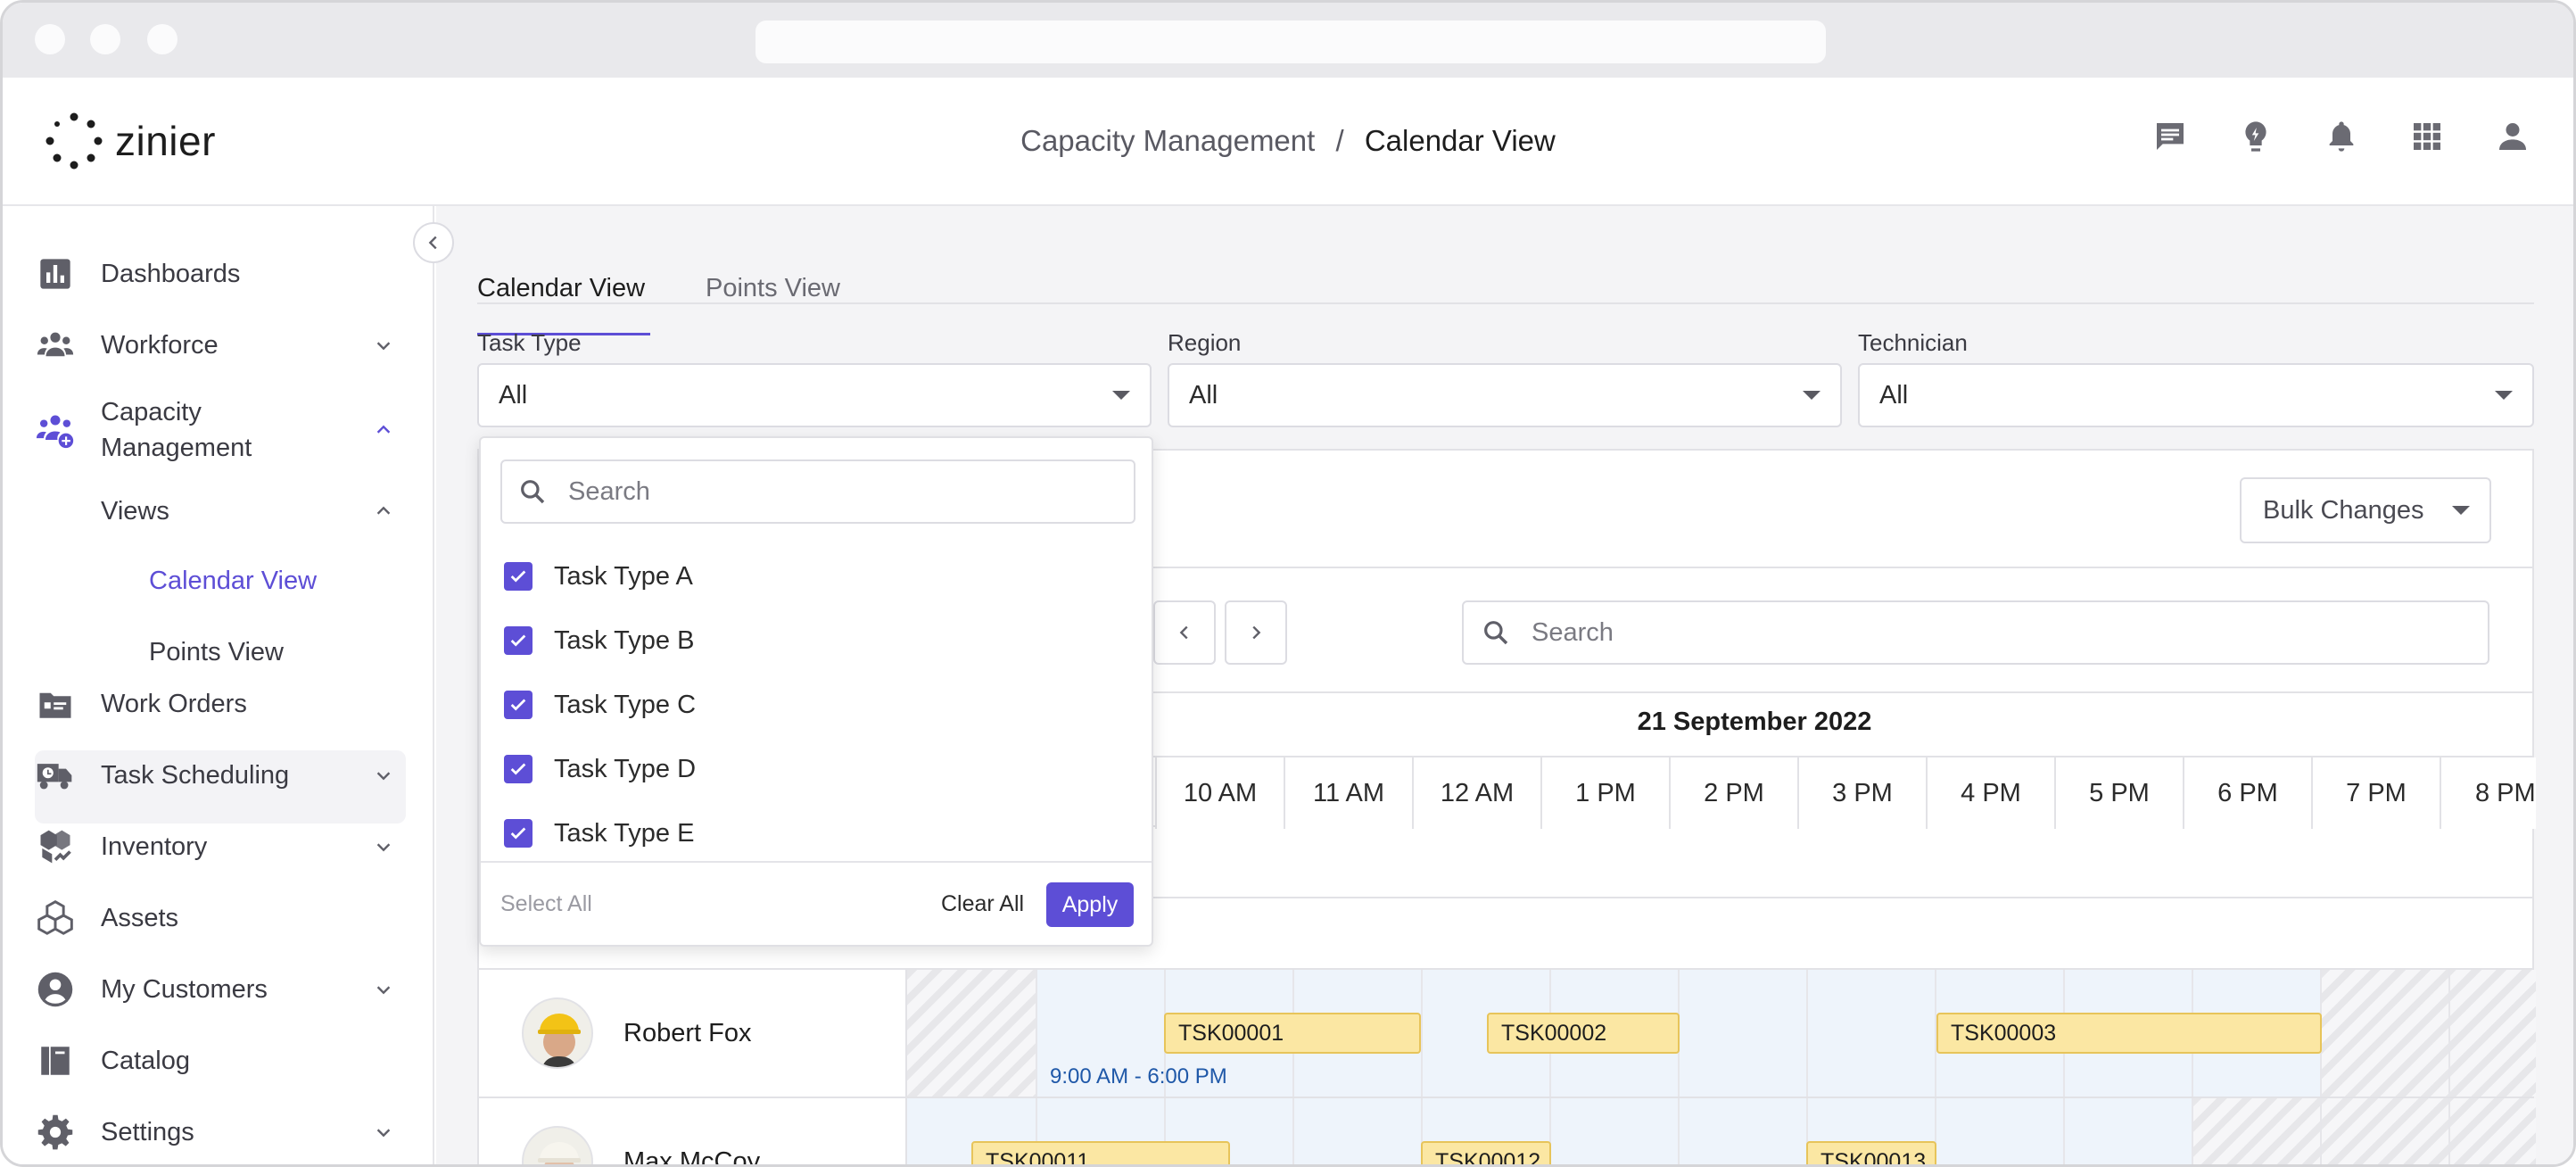 This screenshot has height=1167, width=2576. What do you see at coordinates (222, 345) in the screenshot?
I see `sidebar-item-workforce: Workforce` at bounding box center [222, 345].